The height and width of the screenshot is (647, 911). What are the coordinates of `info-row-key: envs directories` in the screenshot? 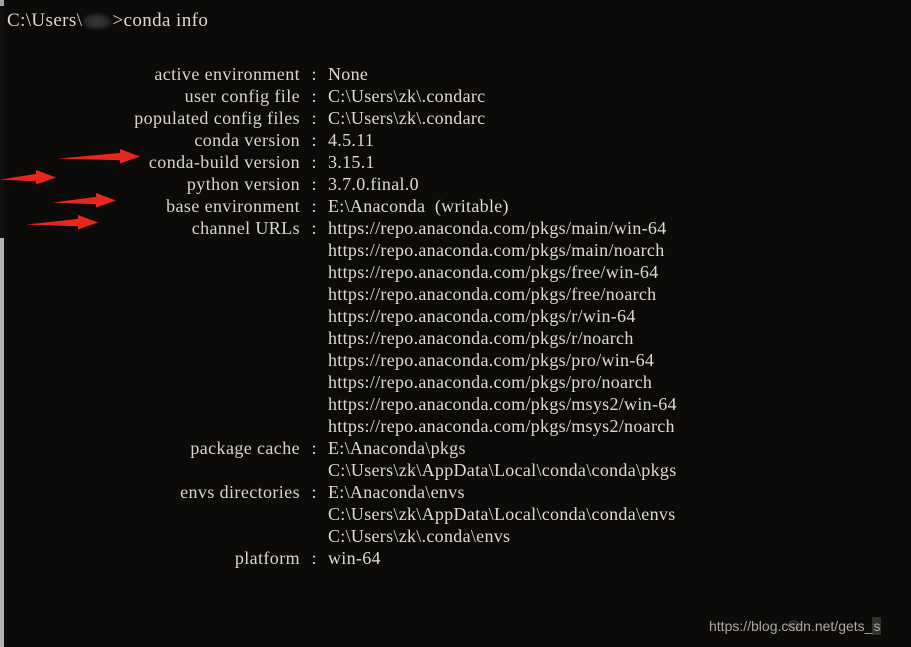 It's located at (240, 492).